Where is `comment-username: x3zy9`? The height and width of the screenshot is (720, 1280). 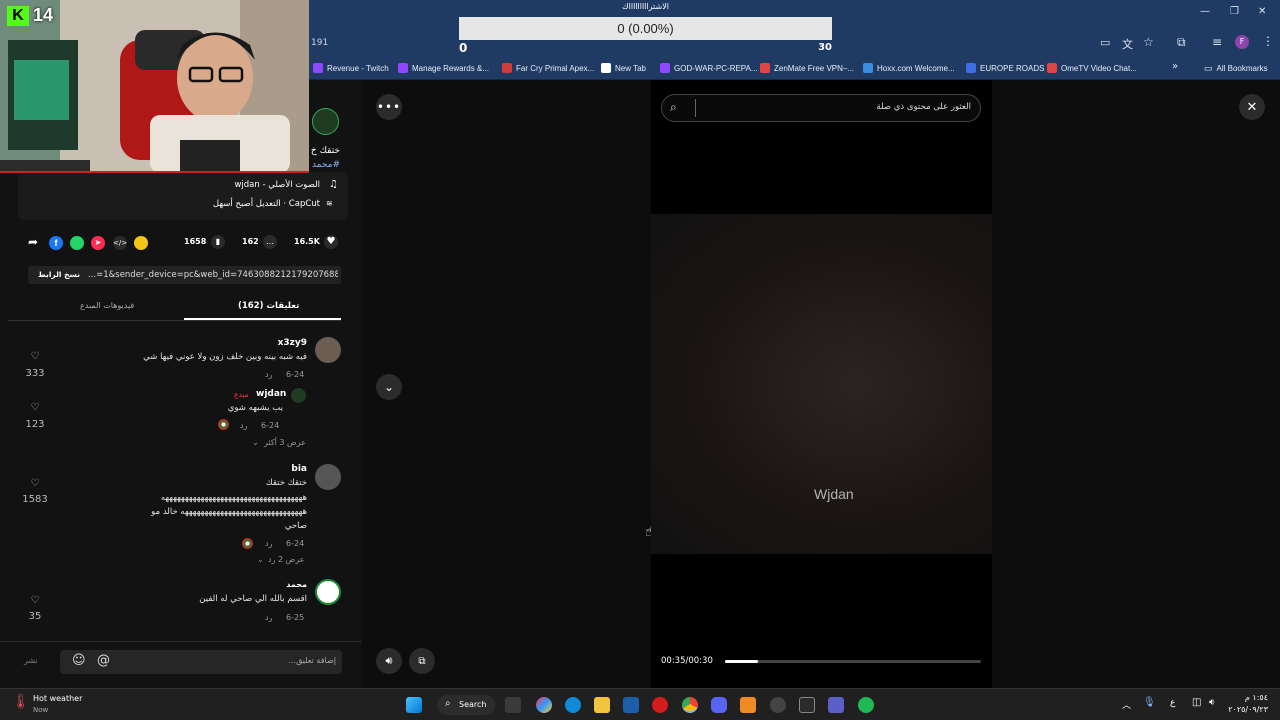
comment-username: x3zy9 is located at coordinates (253, 343).